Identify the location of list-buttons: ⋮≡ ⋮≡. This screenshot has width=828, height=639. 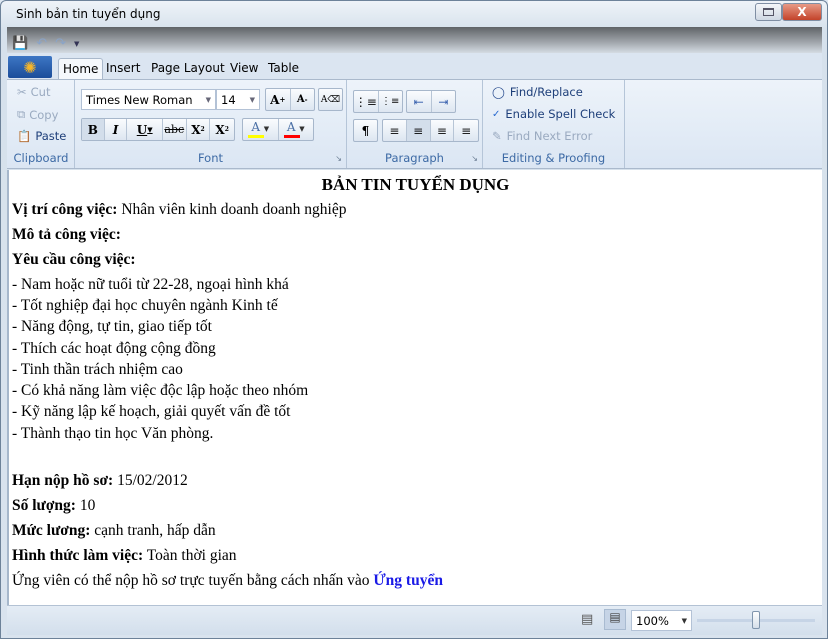
(378, 101).